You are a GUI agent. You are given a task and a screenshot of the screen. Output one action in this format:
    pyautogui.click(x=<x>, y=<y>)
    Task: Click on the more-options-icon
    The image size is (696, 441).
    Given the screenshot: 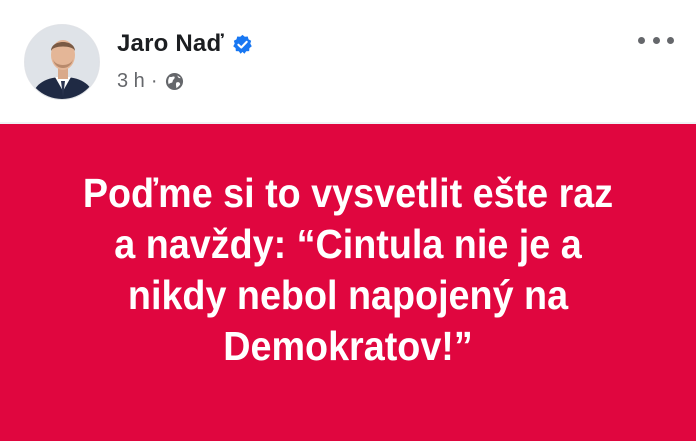 What is the action you would take?
    pyautogui.click(x=656, y=40)
    